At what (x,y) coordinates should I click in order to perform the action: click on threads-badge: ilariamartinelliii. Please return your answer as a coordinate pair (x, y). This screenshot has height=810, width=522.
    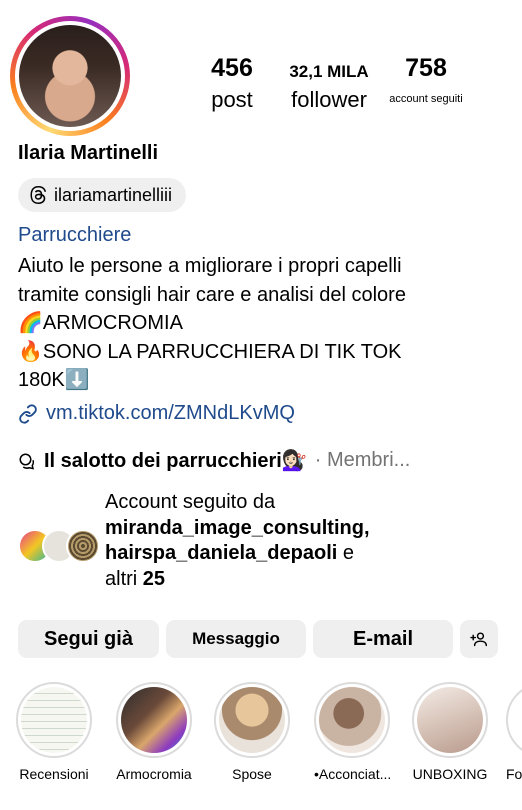
    Looking at the image, I should click on (102, 195).